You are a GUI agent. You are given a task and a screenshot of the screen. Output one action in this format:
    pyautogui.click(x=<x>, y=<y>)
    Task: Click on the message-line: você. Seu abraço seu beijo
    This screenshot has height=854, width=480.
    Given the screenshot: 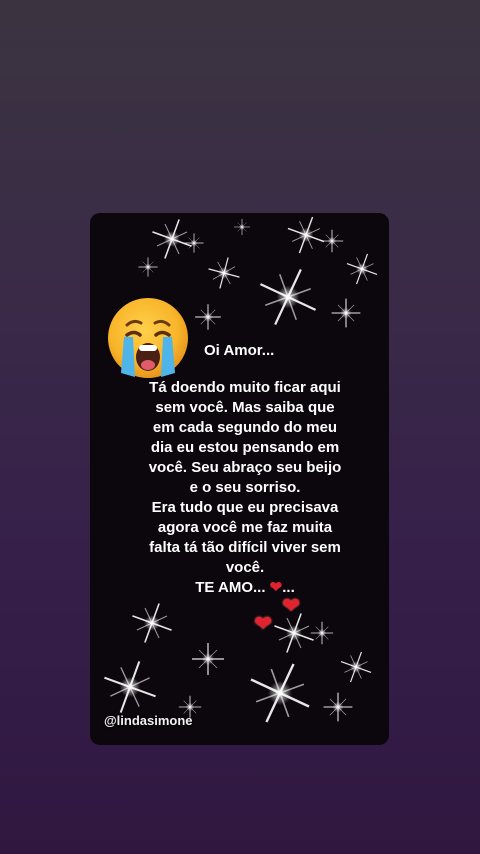 What is the action you would take?
    pyautogui.click(x=245, y=467)
    